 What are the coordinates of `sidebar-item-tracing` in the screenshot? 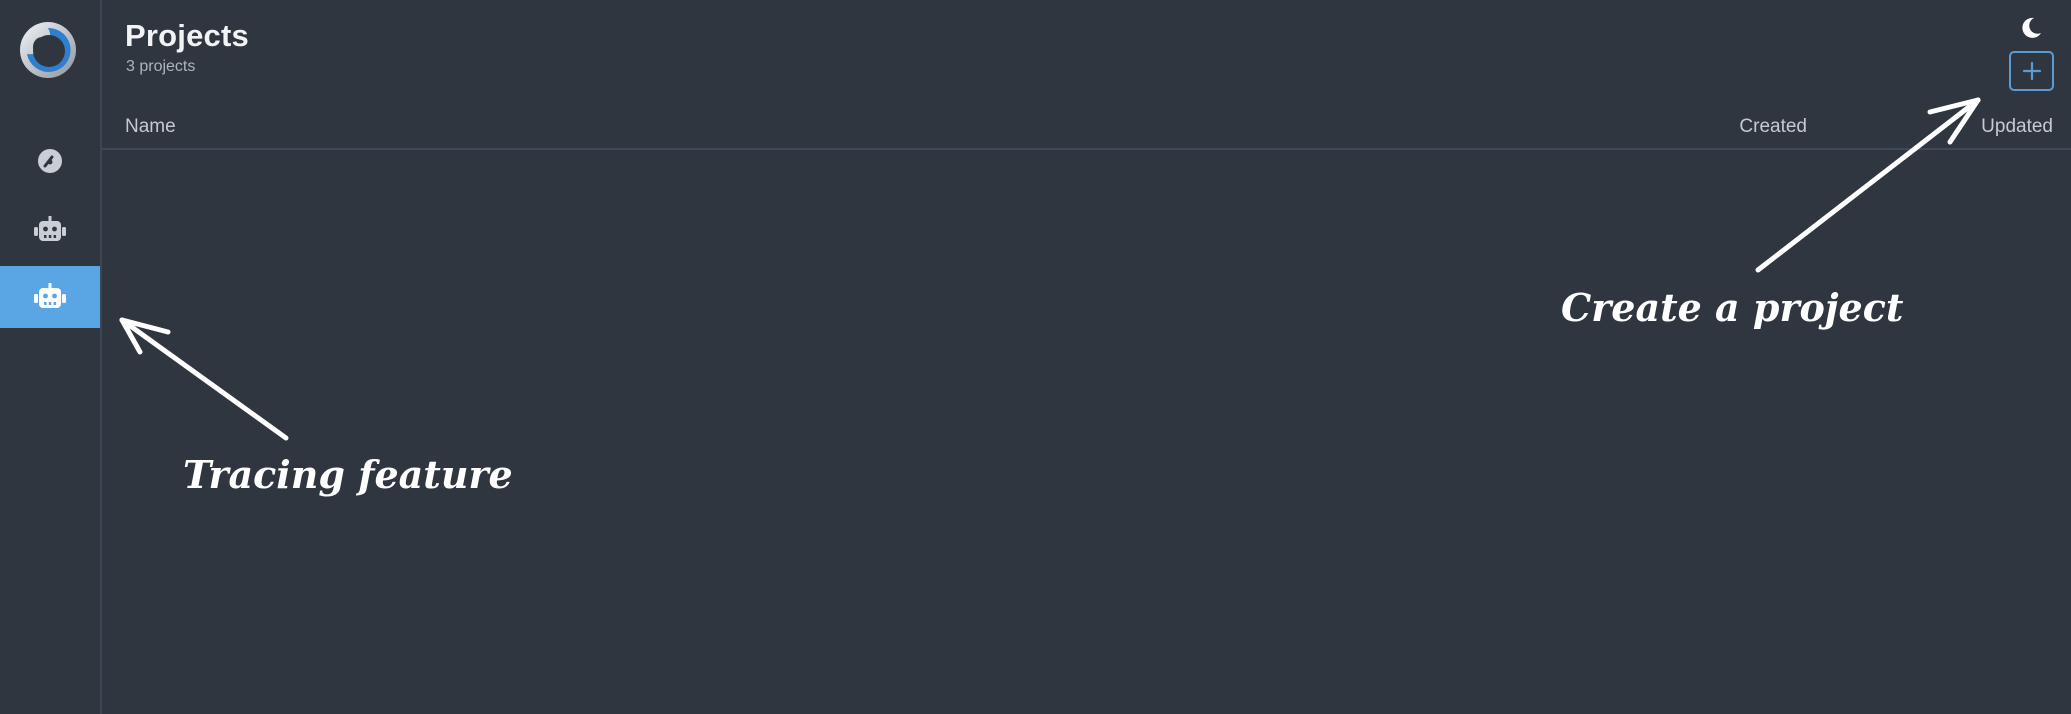 It's located at (50, 297).